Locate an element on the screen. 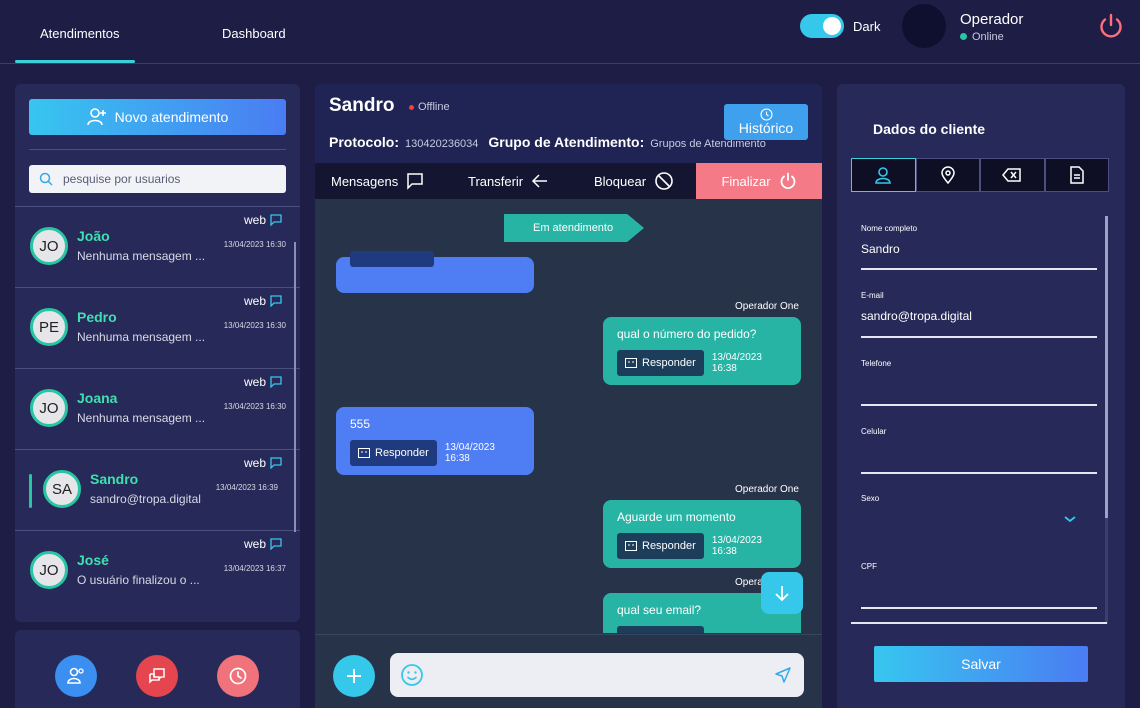 Image resolution: width=1140 pixels, height=708 pixels. avatar: JO is located at coordinates (49, 570).